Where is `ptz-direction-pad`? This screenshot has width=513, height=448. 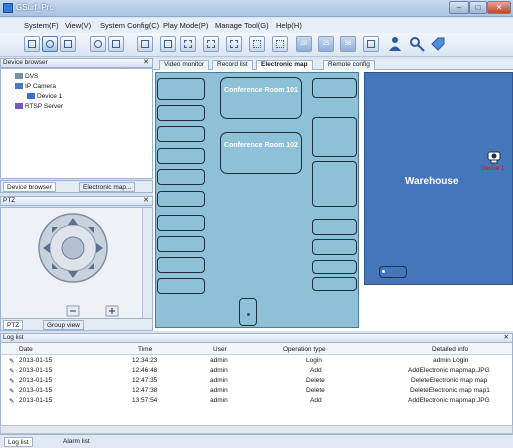 ptz-direction-pad is located at coordinates (71, 263).